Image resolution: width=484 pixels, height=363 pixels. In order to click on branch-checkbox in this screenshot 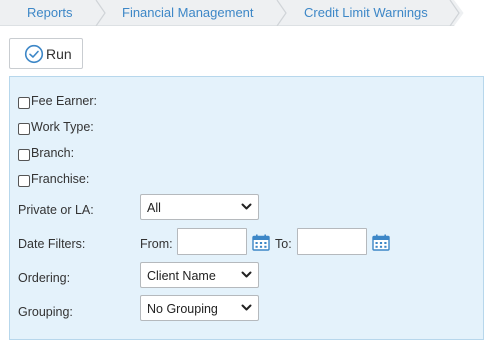, I will do `click(24, 155)`.